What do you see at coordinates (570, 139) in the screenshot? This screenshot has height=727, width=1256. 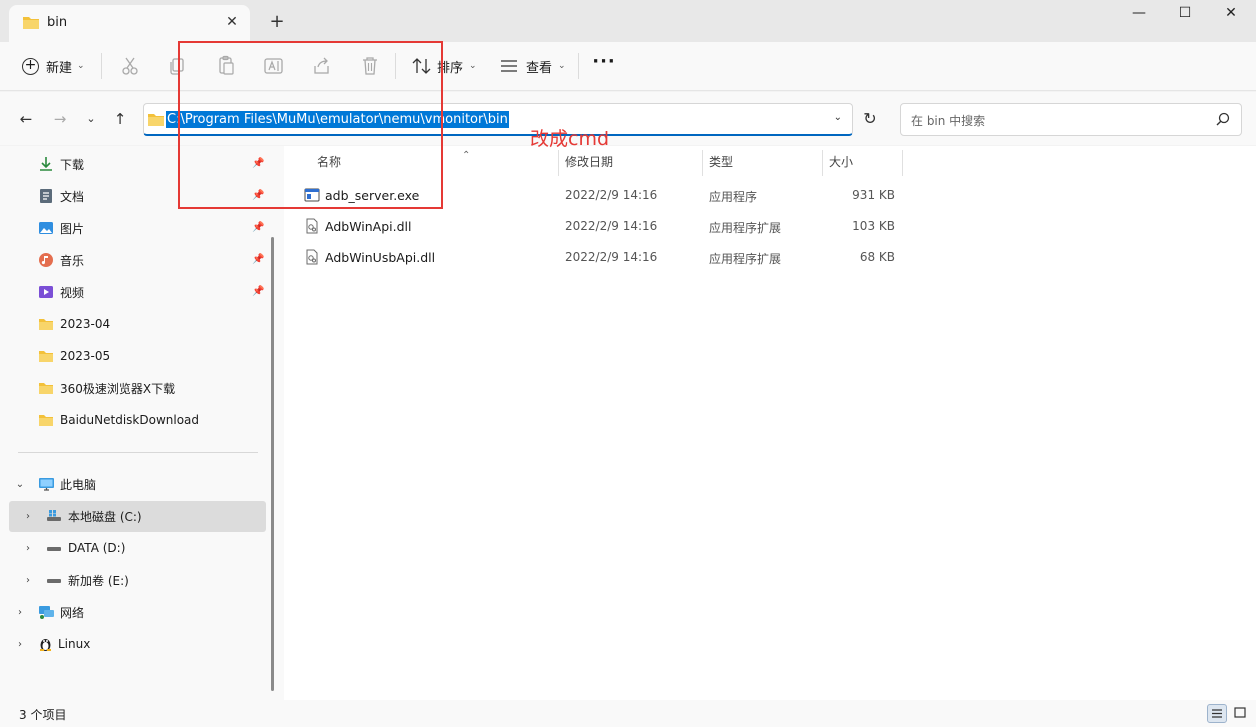 I see `annotation-text: 改成cmd` at bounding box center [570, 139].